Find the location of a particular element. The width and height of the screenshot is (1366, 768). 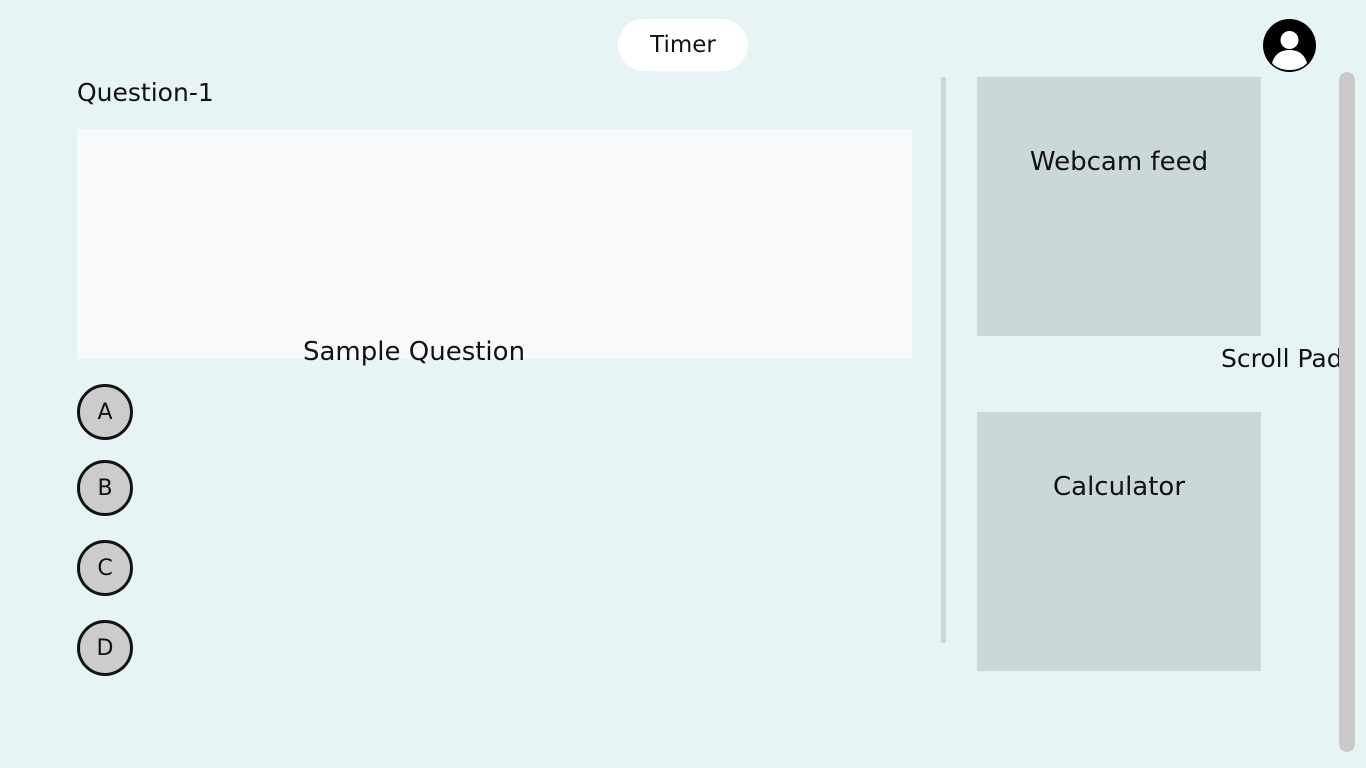

calculator-panel: Calculator is located at coordinates (1119, 541).